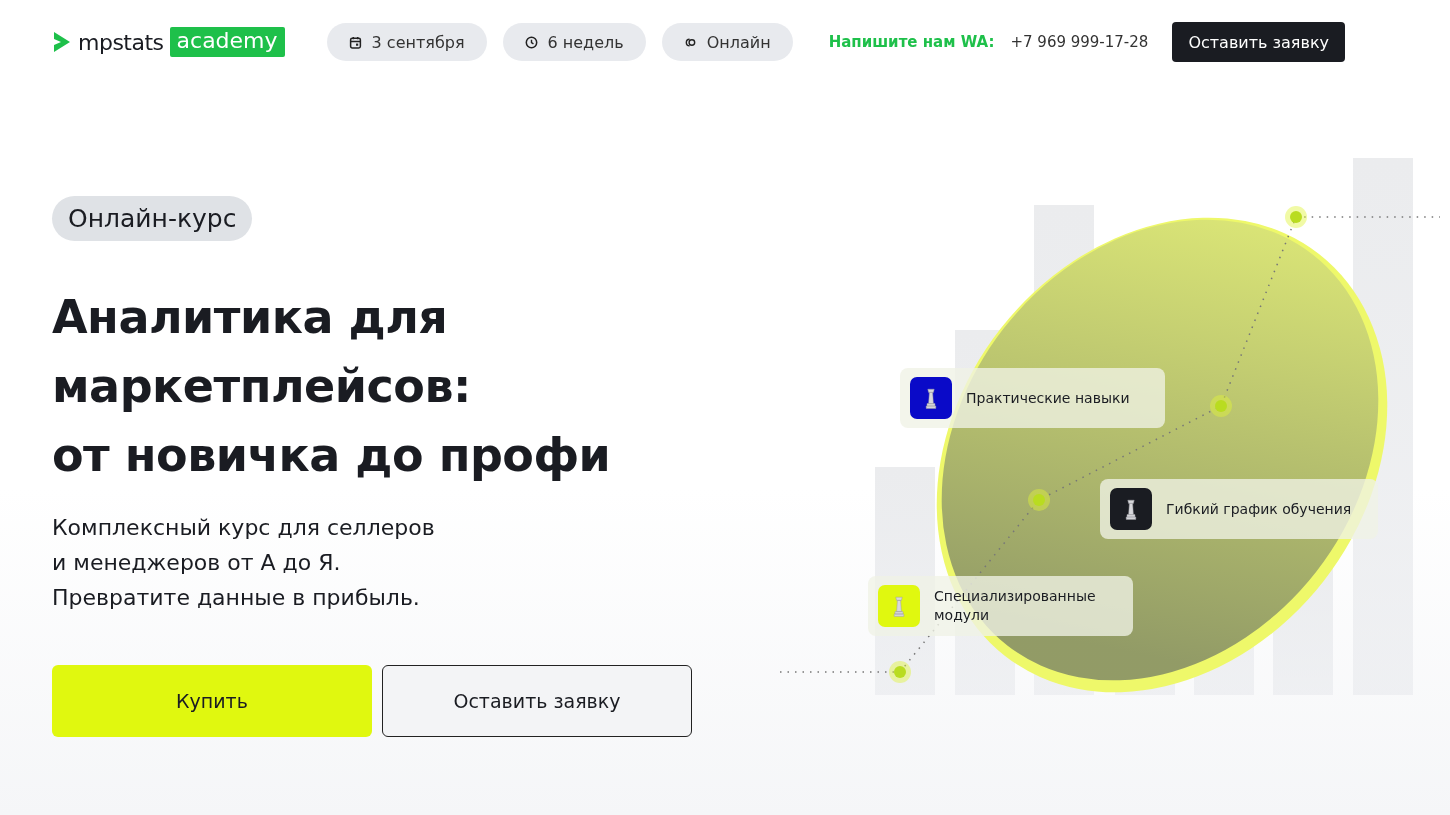 This screenshot has width=1450, height=815. I want to click on phone-link: +7 969 999-17-28, so click(1079, 42).